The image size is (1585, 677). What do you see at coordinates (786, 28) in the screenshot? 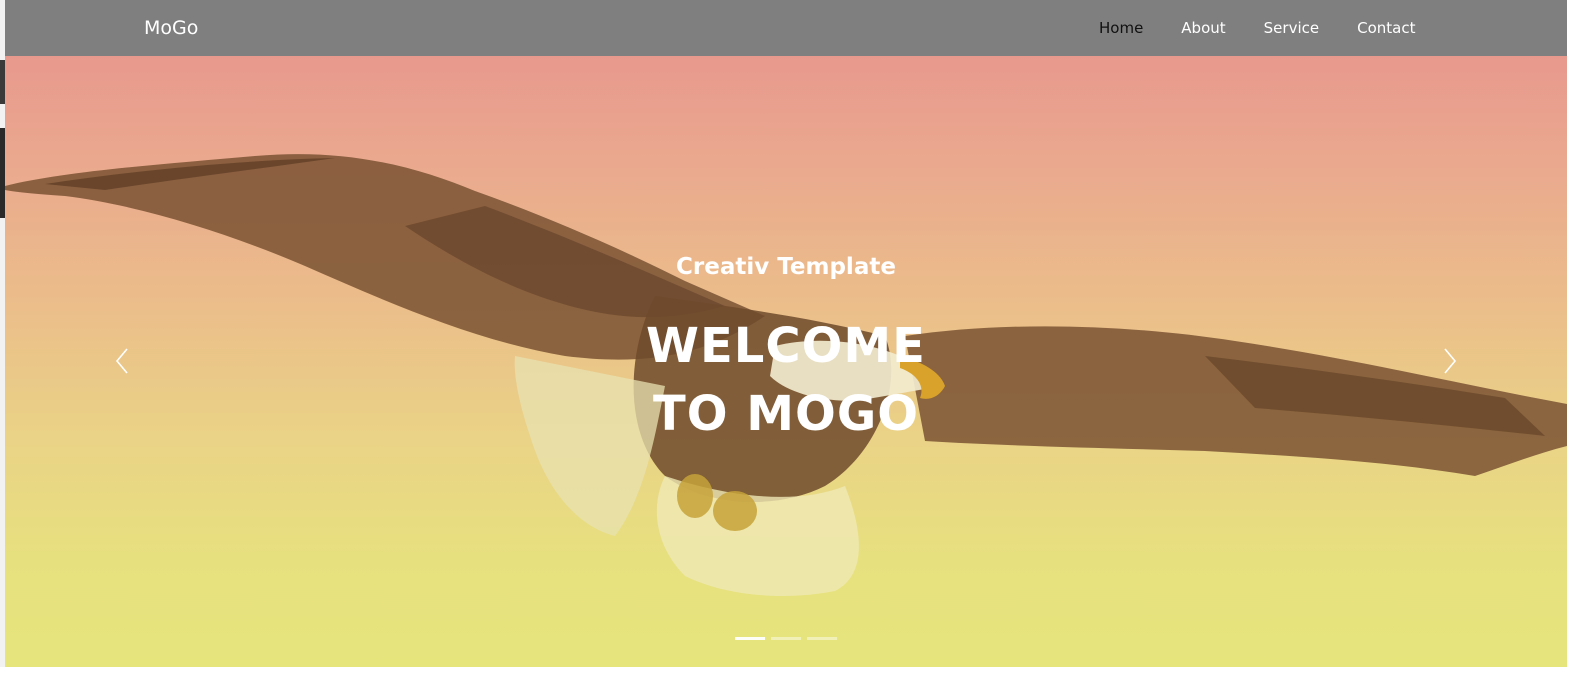
I see `site-header: MoGo Home About Service Contact` at bounding box center [786, 28].